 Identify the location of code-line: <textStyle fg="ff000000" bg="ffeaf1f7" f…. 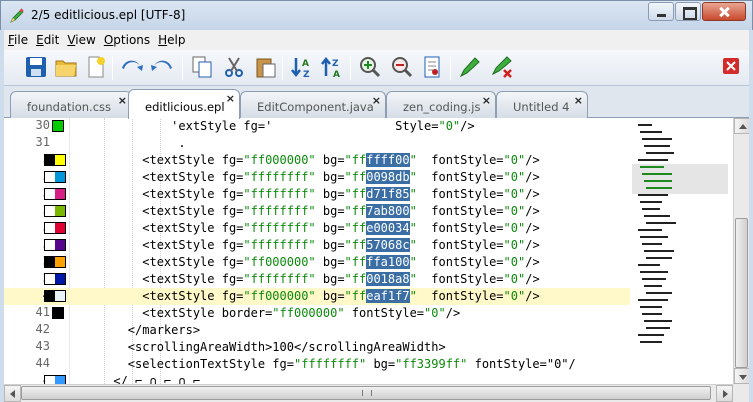
(350, 296).